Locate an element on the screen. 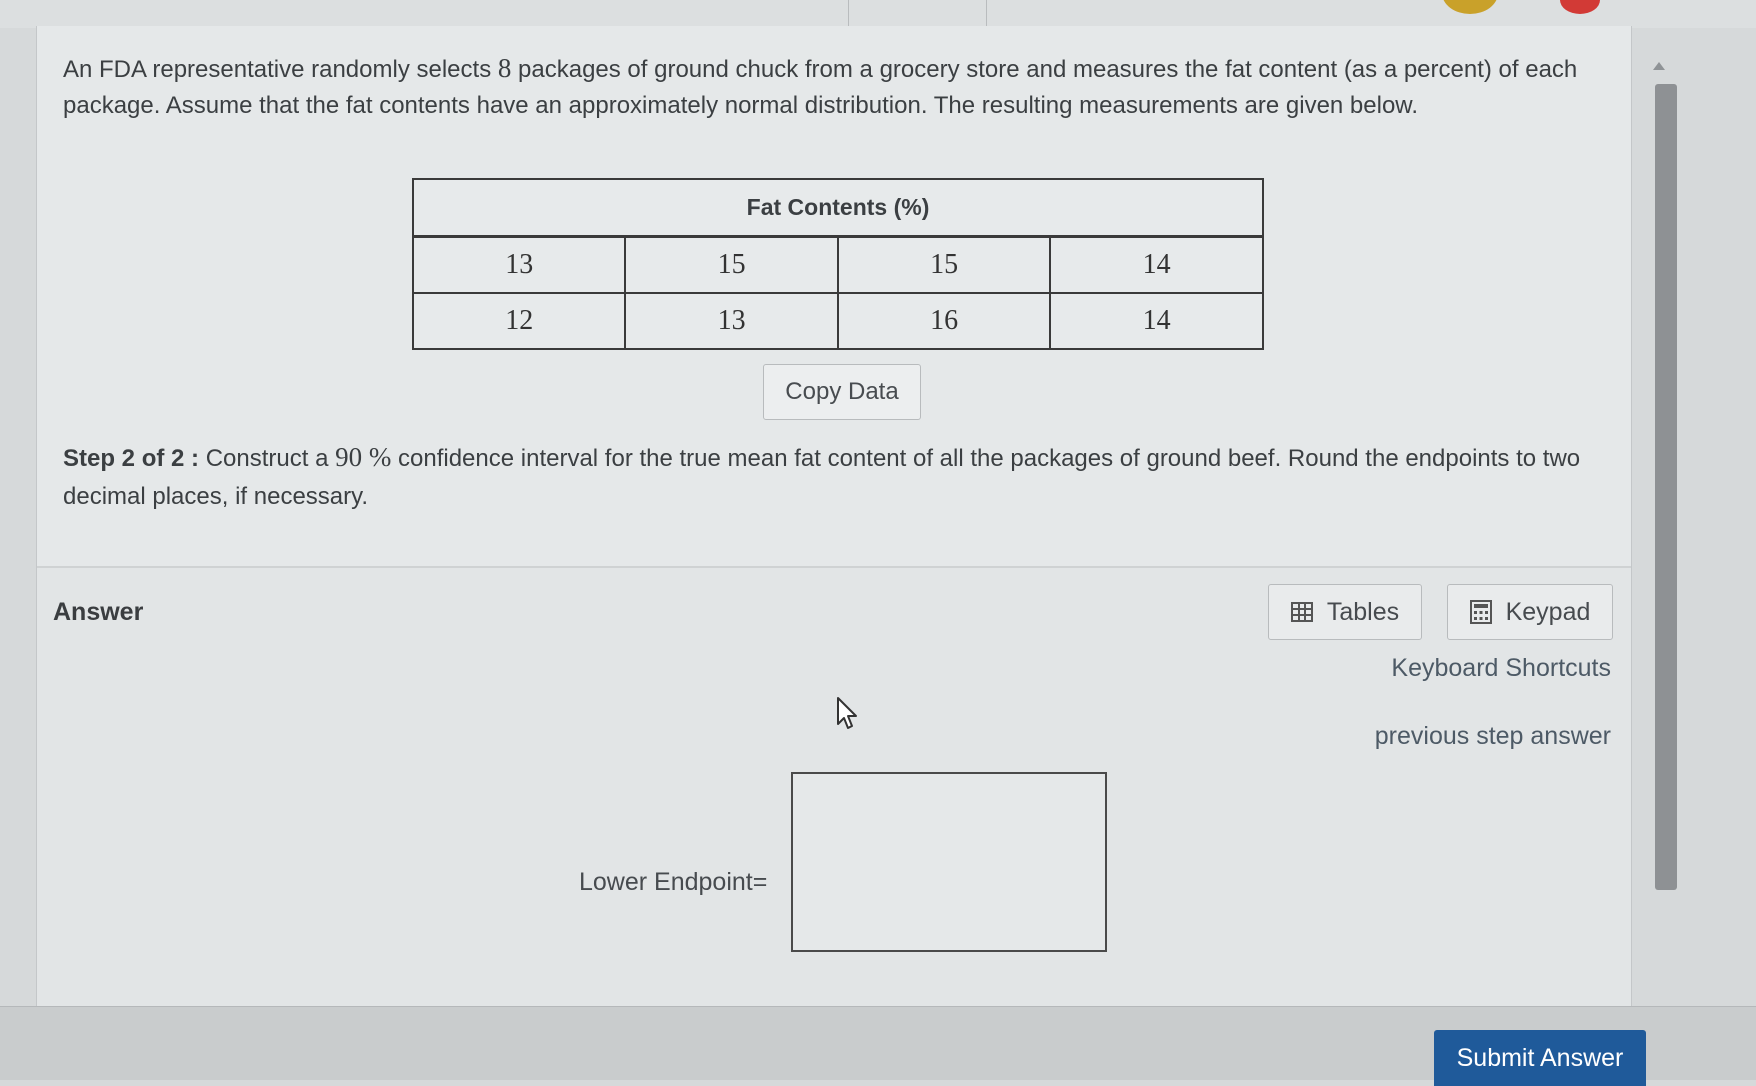  lower-endpoint-label: Lower Endpoint= is located at coordinates (673, 882).